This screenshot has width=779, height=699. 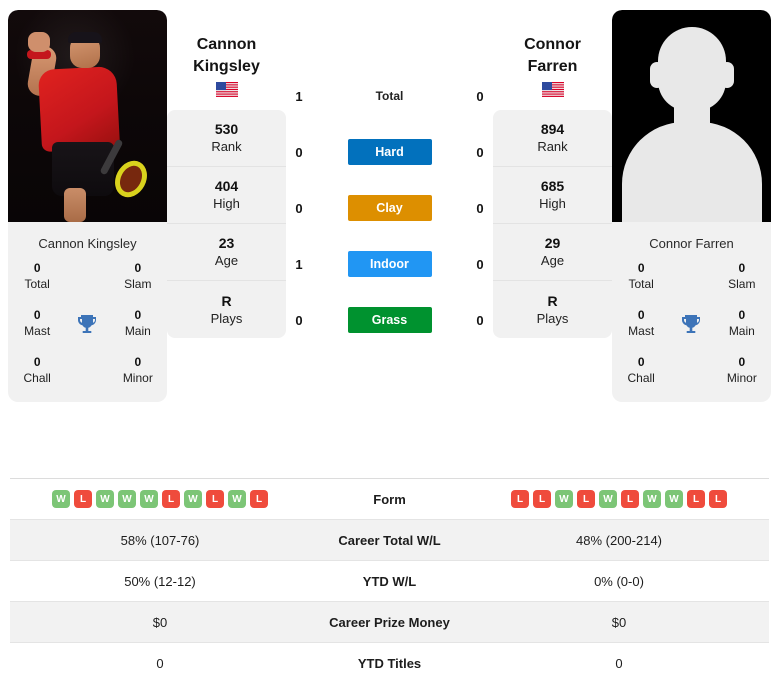 I want to click on left-stat-plays: R Plays, so click(x=226, y=309).